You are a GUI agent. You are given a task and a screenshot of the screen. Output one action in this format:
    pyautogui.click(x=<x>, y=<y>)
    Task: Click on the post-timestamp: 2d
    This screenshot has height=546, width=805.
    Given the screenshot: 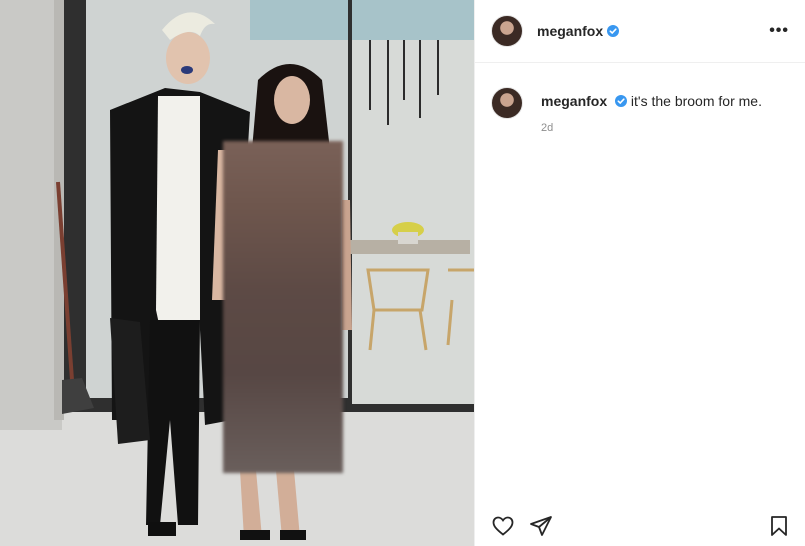 What is the action you would take?
    pyautogui.click(x=651, y=128)
    